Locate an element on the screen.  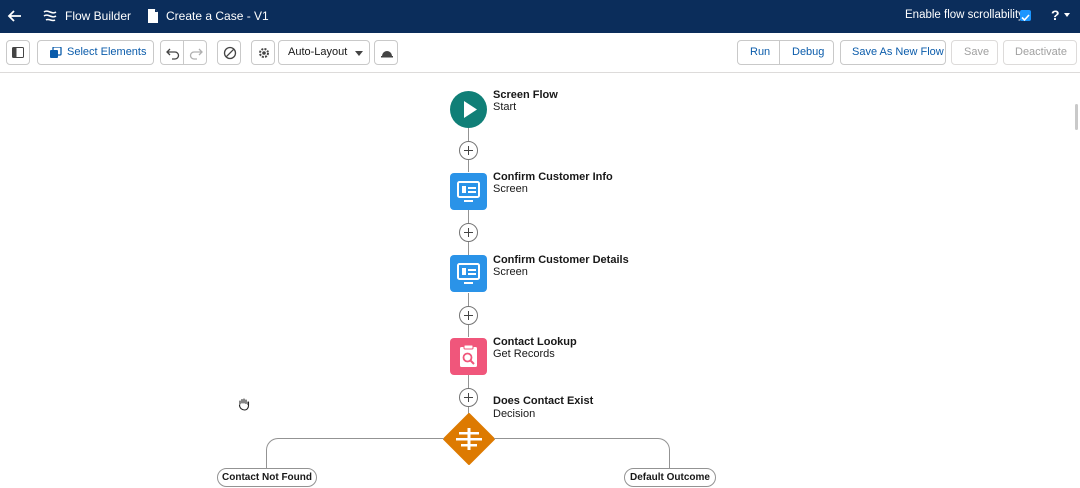
deactivate-button: Deactivate is located at coordinates (1040, 52).